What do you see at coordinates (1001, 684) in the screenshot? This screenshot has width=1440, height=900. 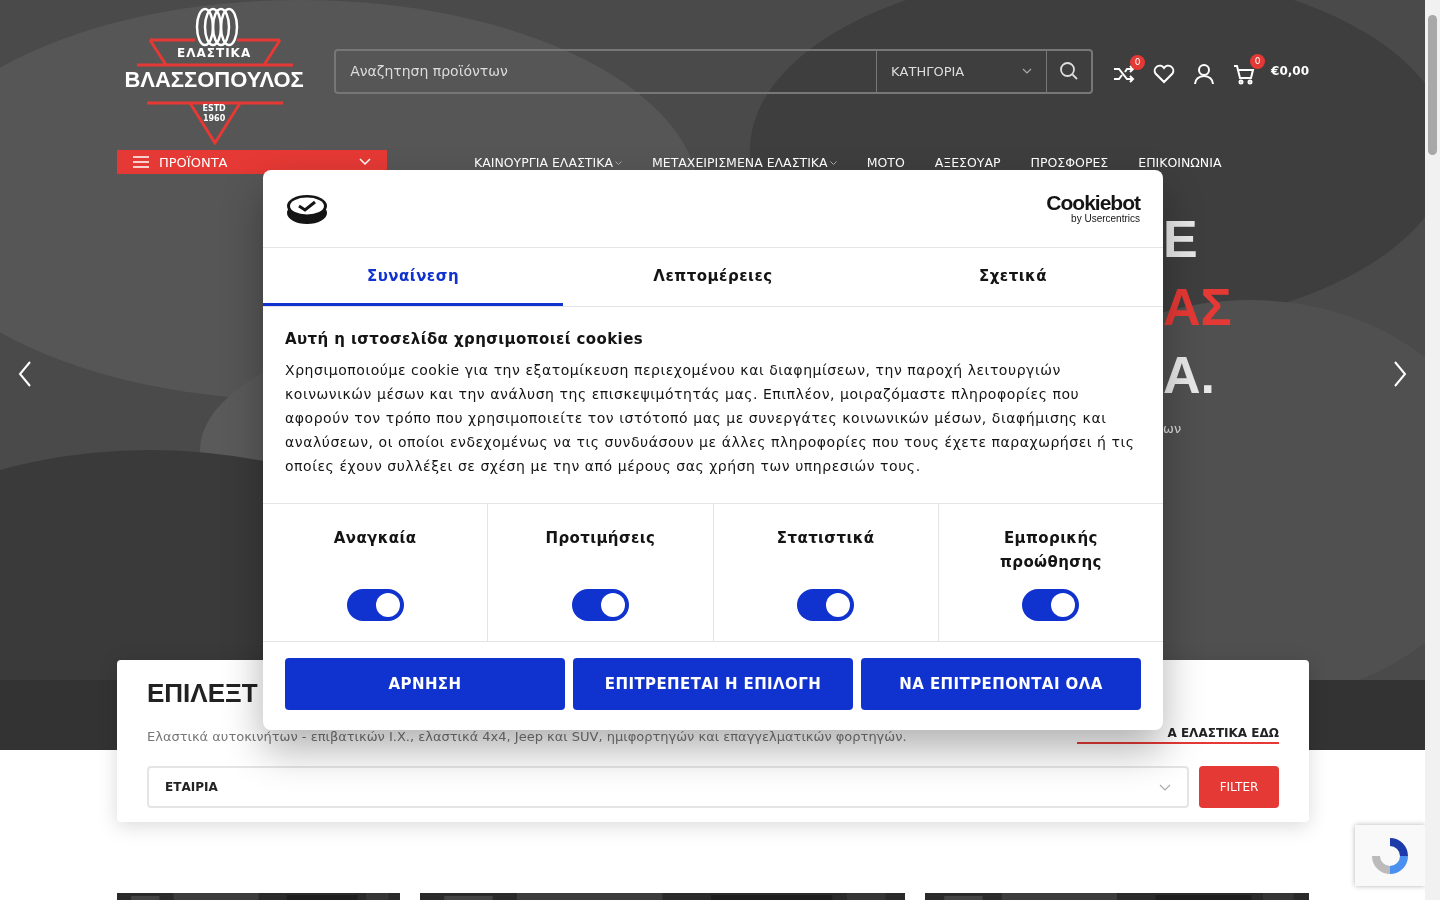 I see `consent-button: ΝΑ ΕΠΙΤΡΕΠΟΝΤΑΙ ΟΛΑ` at bounding box center [1001, 684].